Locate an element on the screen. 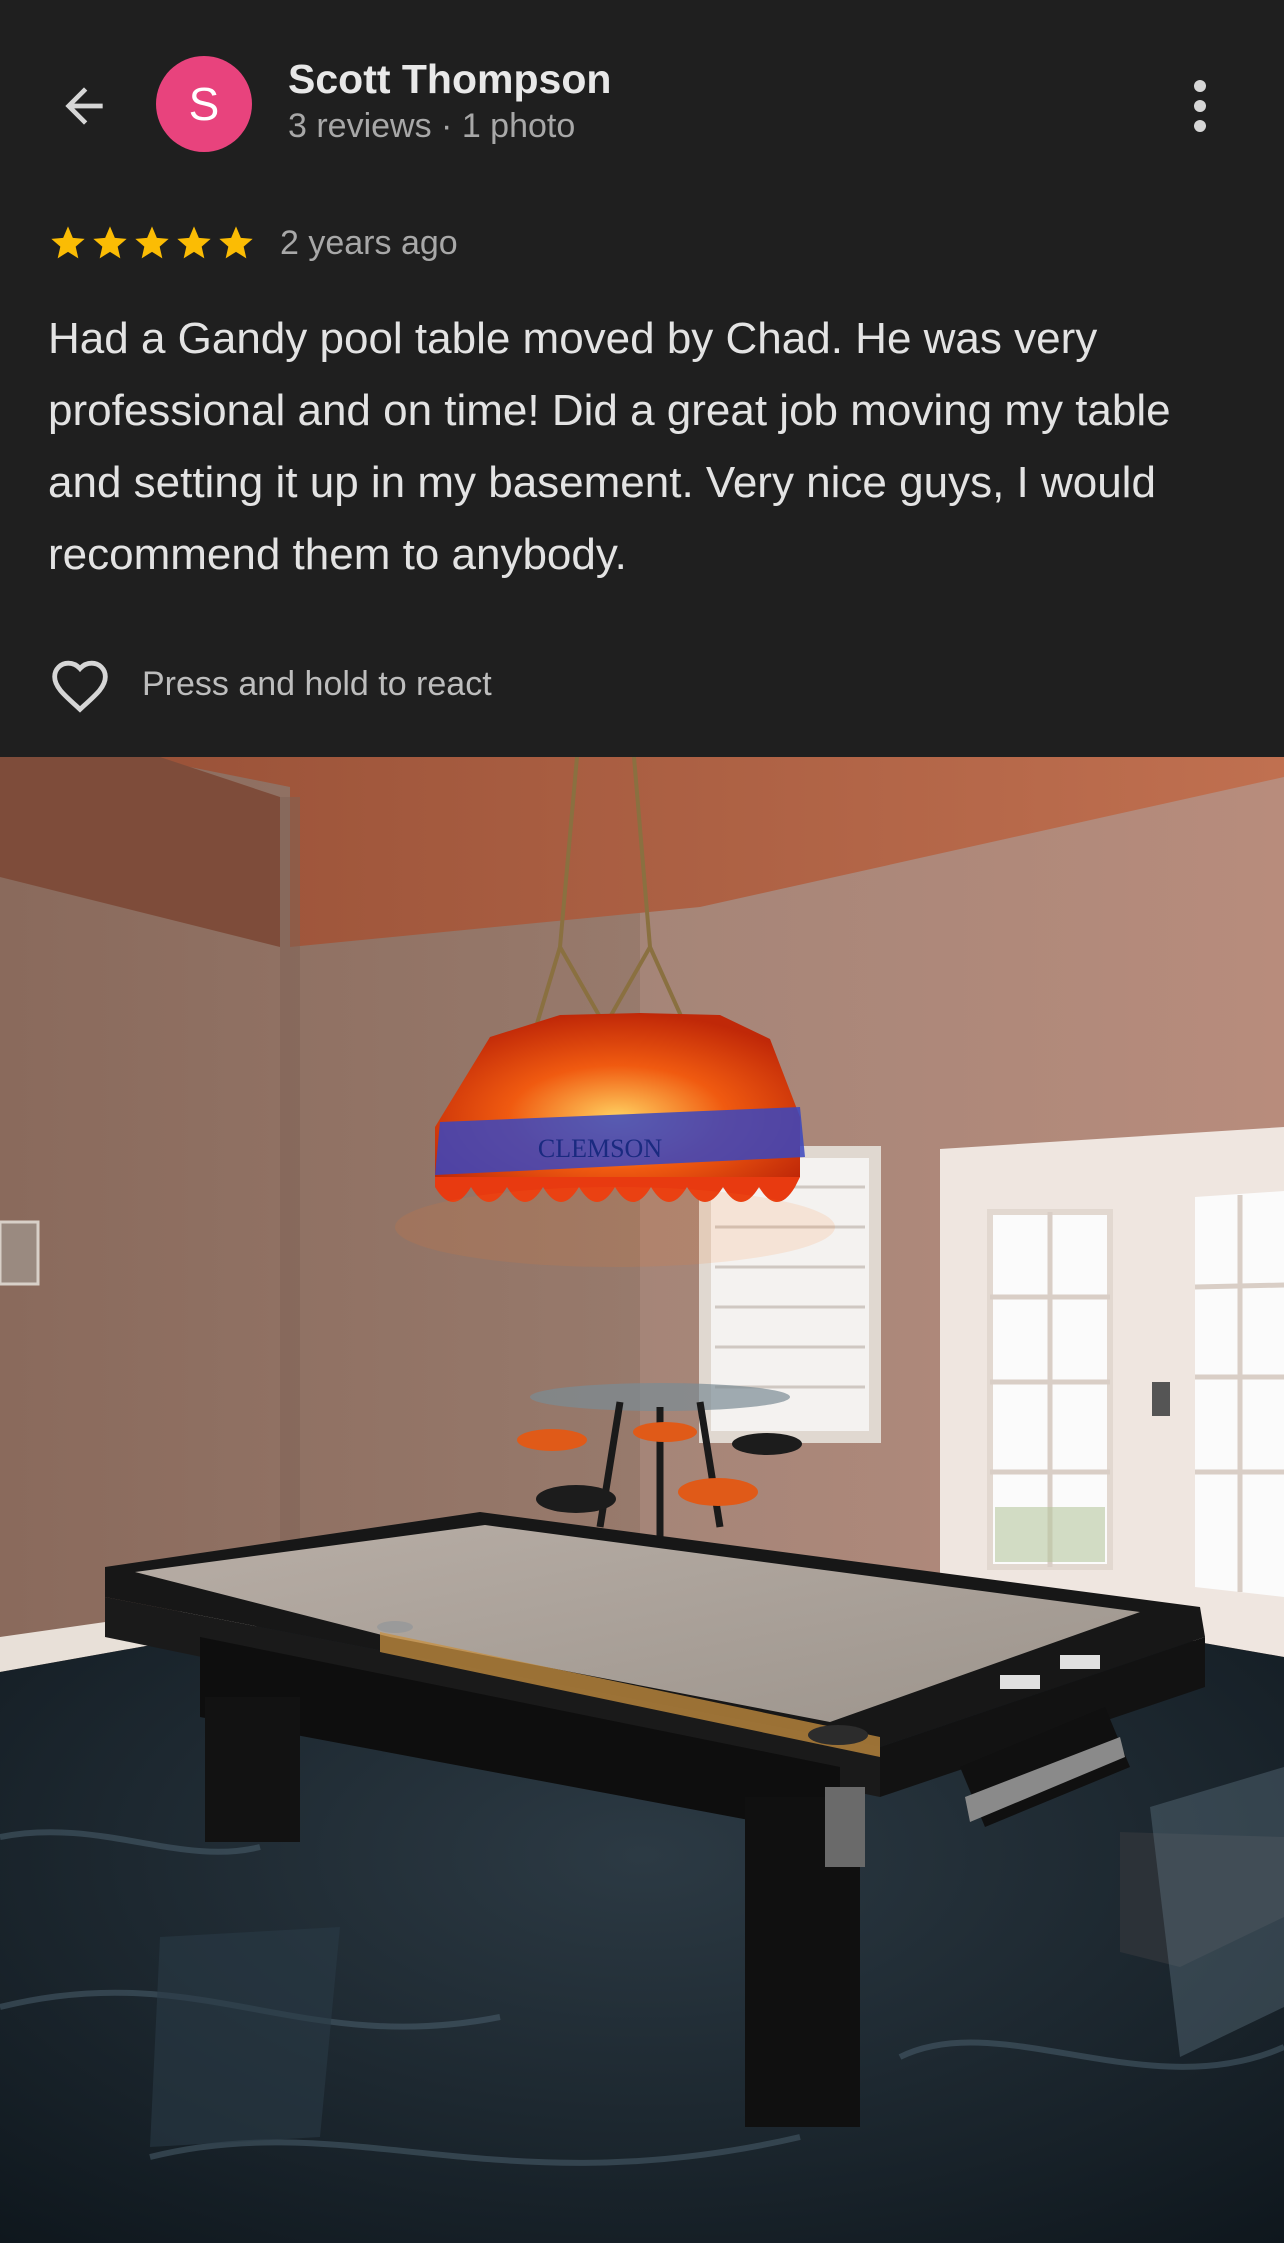  star-rating is located at coordinates (152, 243).